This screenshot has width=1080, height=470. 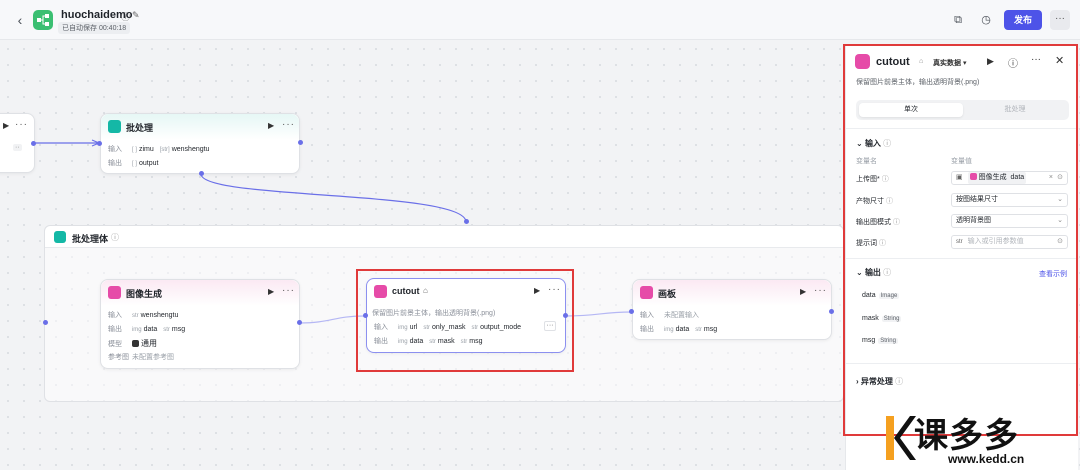 What do you see at coordinates (140, 128) in the screenshot?
I see `node-title: 批处理` at bounding box center [140, 128].